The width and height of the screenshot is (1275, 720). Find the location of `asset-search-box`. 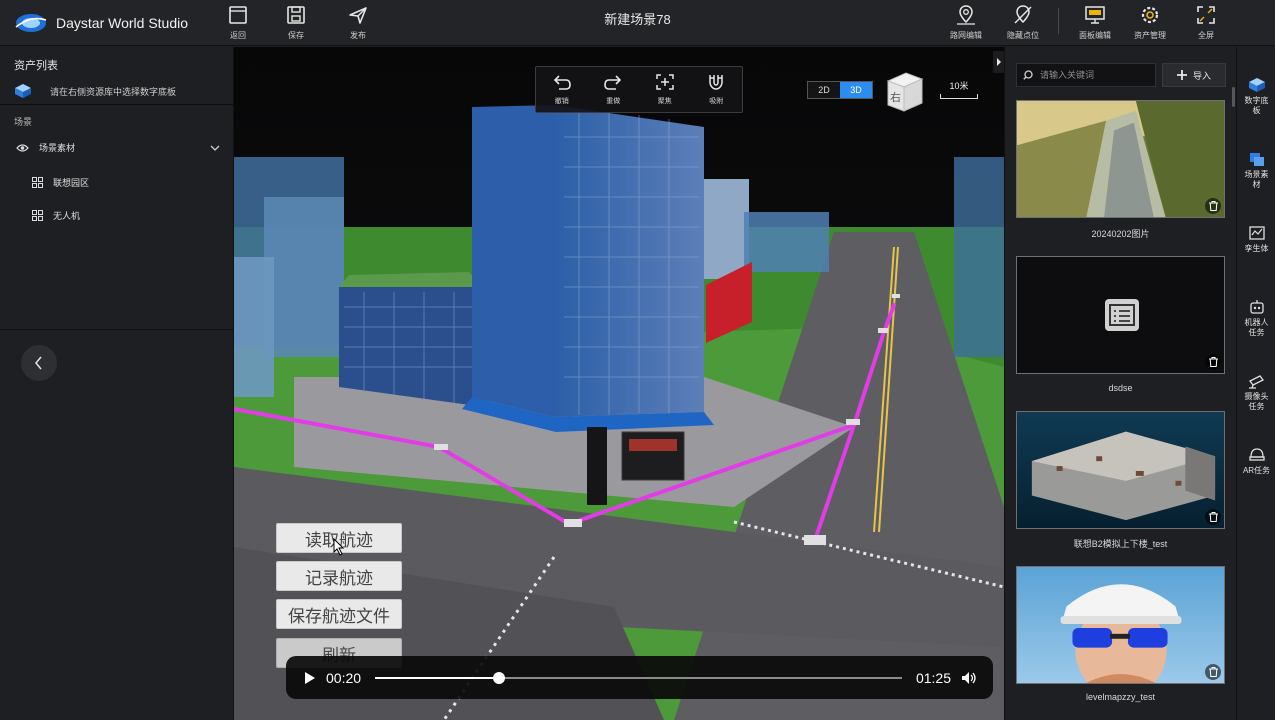

asset-search-box is located at coordinates (1086, 75).